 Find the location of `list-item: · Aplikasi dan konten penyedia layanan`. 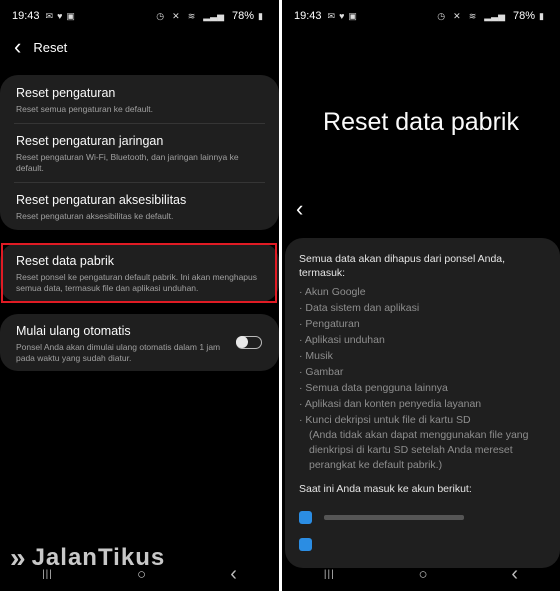

list-item: · Aplikasi dan konten penyedia layanan is located at coordinates (390, 404).